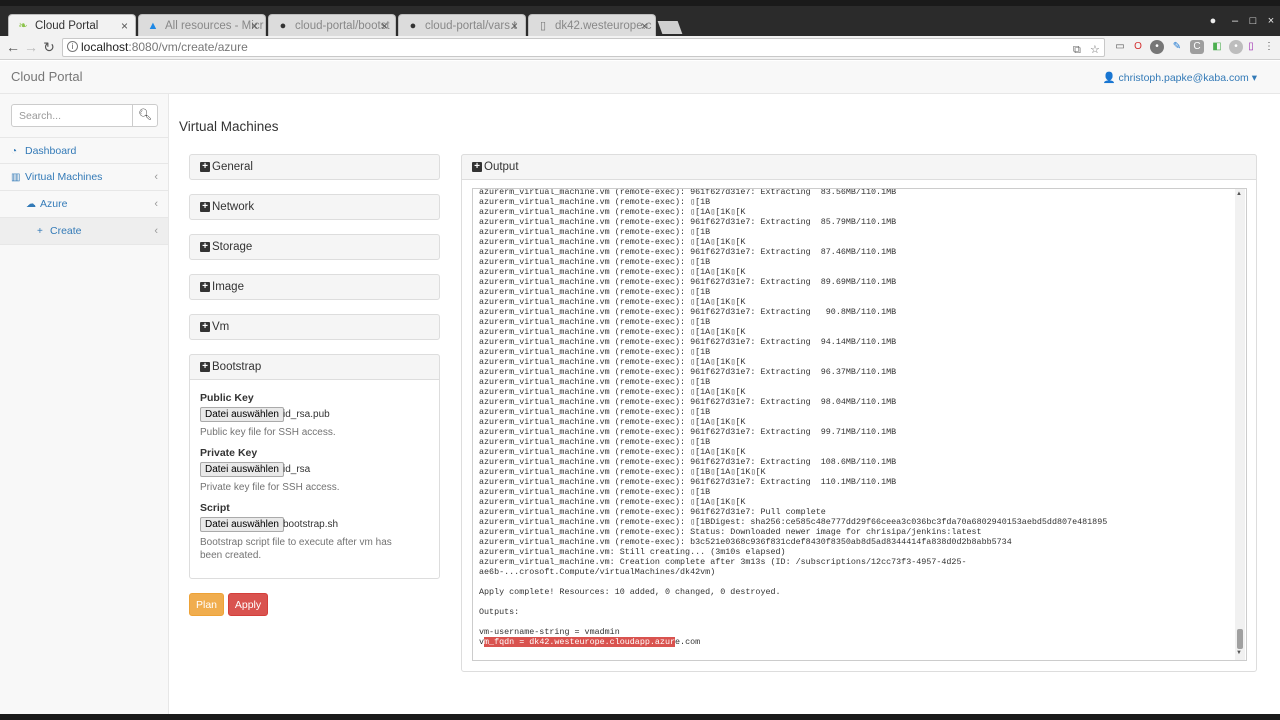 This screenshot has height=720, width=1280. Describe the element at coordinates (237, 367) in the screenshot. I see `section-title: Bootstrap` at that location.